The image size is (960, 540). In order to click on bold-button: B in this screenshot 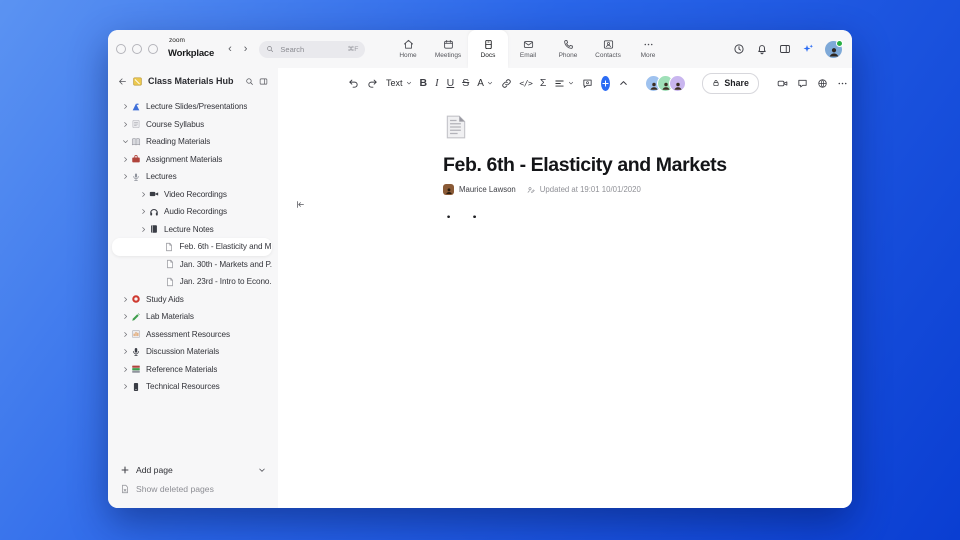, I will do `click(424, 83)`.